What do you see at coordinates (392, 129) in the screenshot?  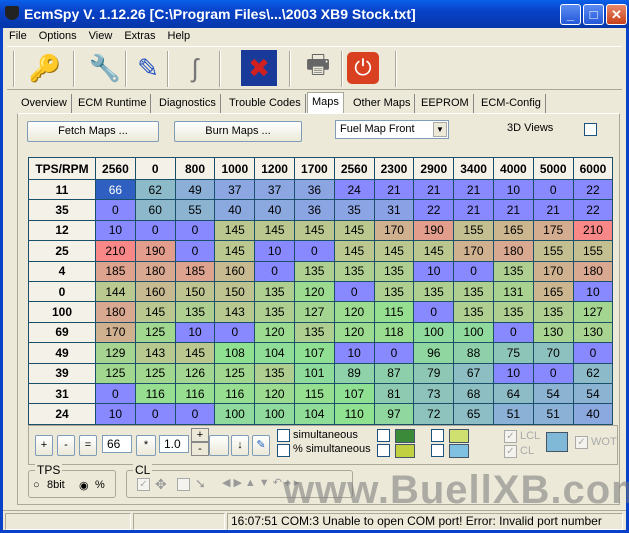 I see `map-select: Fuel Map Front ▼` at bounding box center [392, 129].